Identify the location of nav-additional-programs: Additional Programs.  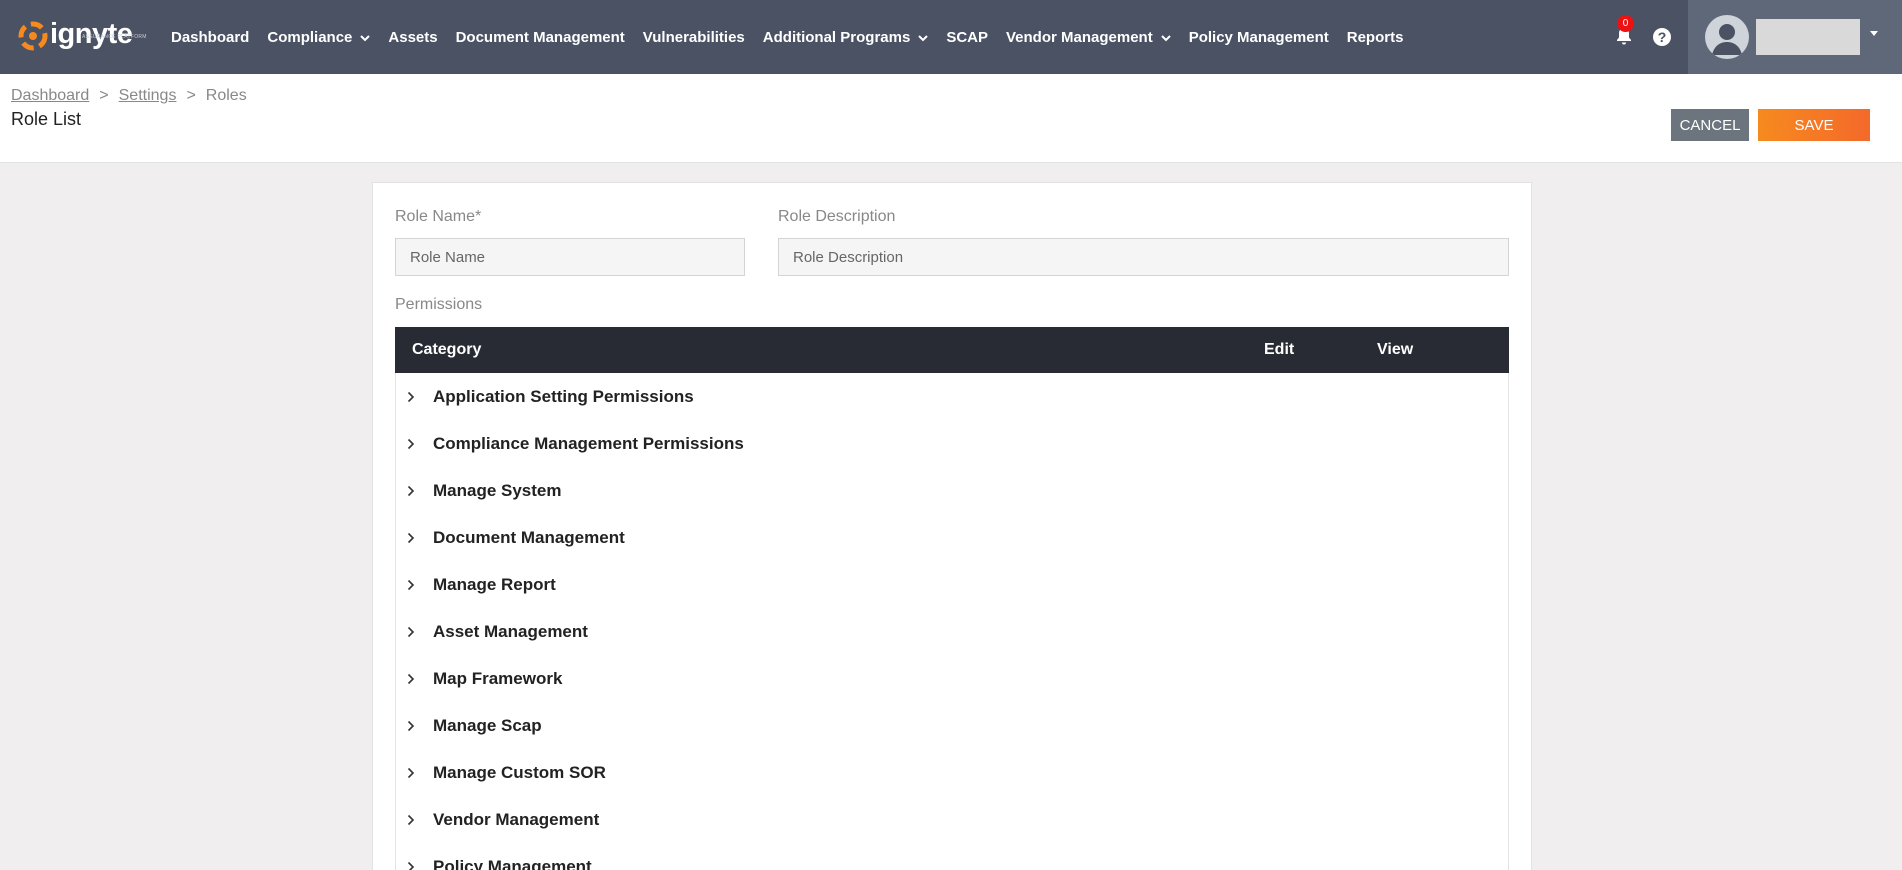
(846, 37).